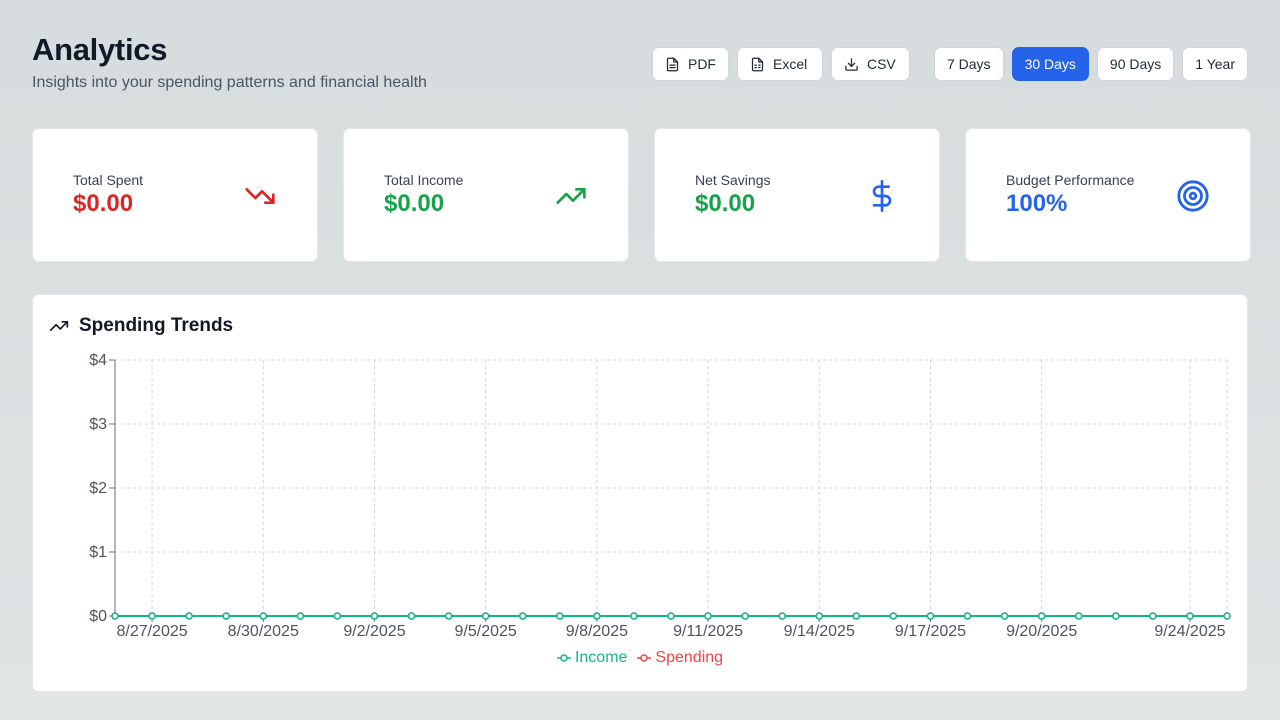  I want to click on x-tick-label: 9/11/2025, so click(708, 631).